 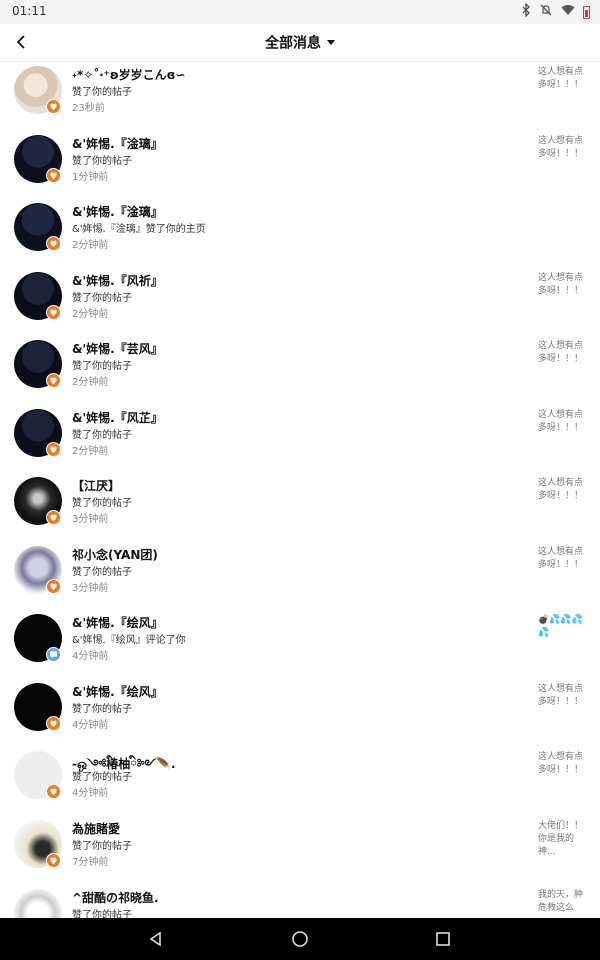 I want to click on bluetooth-icon, so click(x=526, y=11).